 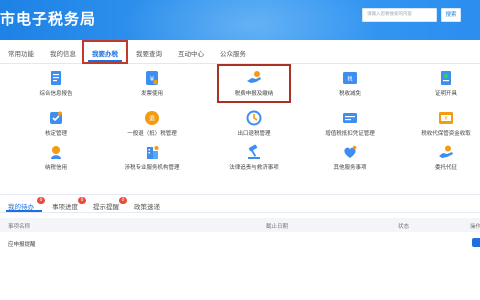 I want to click on agency-icon, so click(x=153, y=152).